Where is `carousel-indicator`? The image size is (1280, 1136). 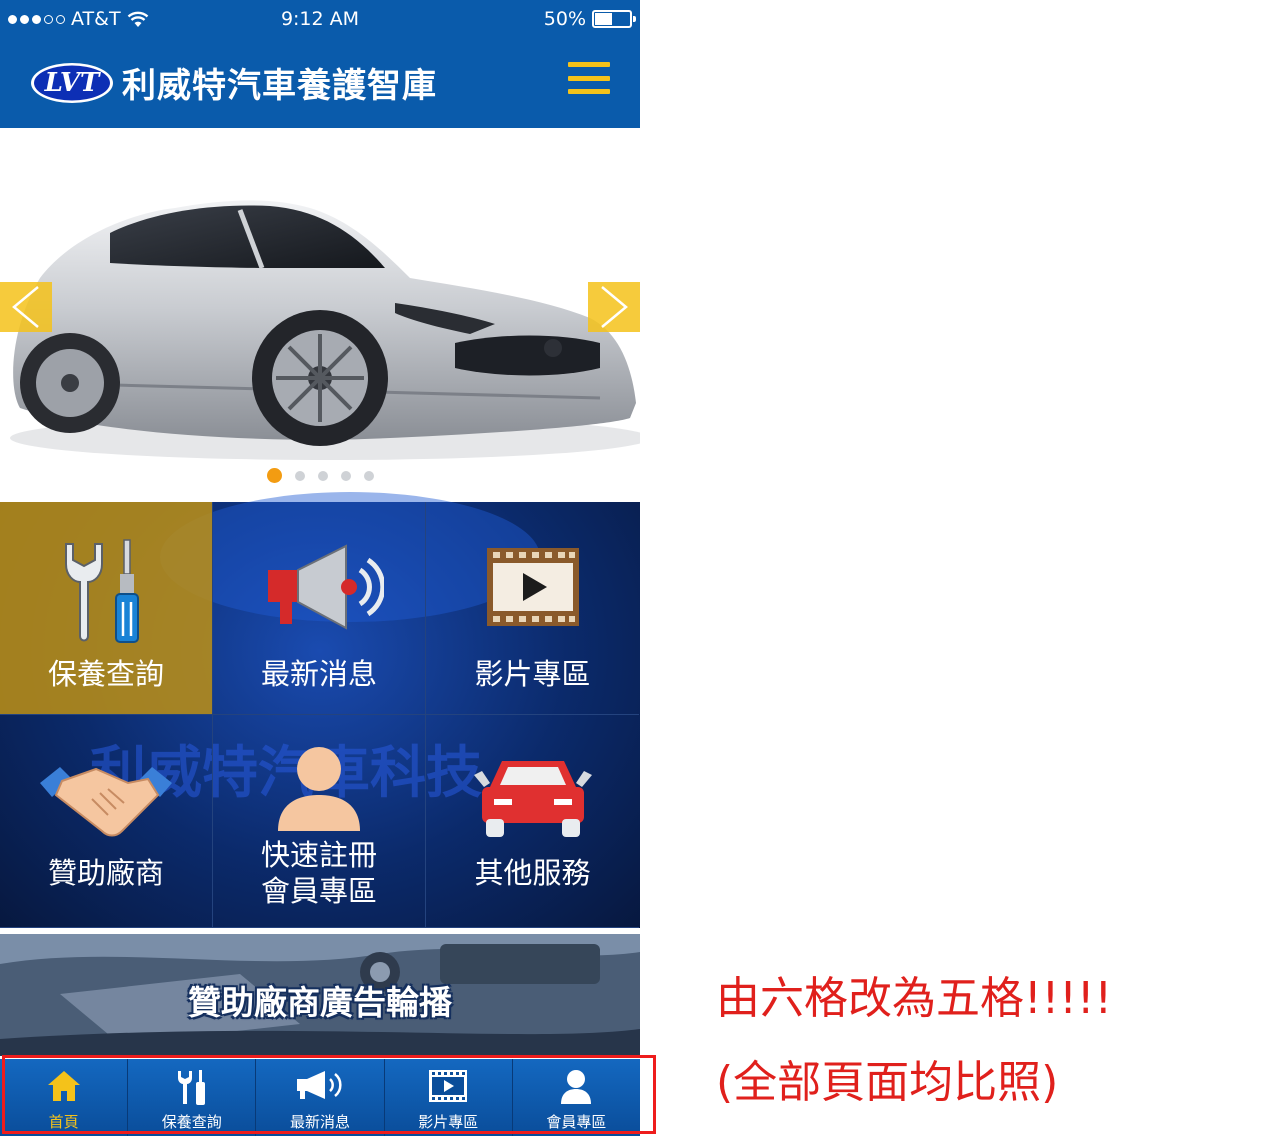 carousel-indicator is located at coordinates (320, 475).